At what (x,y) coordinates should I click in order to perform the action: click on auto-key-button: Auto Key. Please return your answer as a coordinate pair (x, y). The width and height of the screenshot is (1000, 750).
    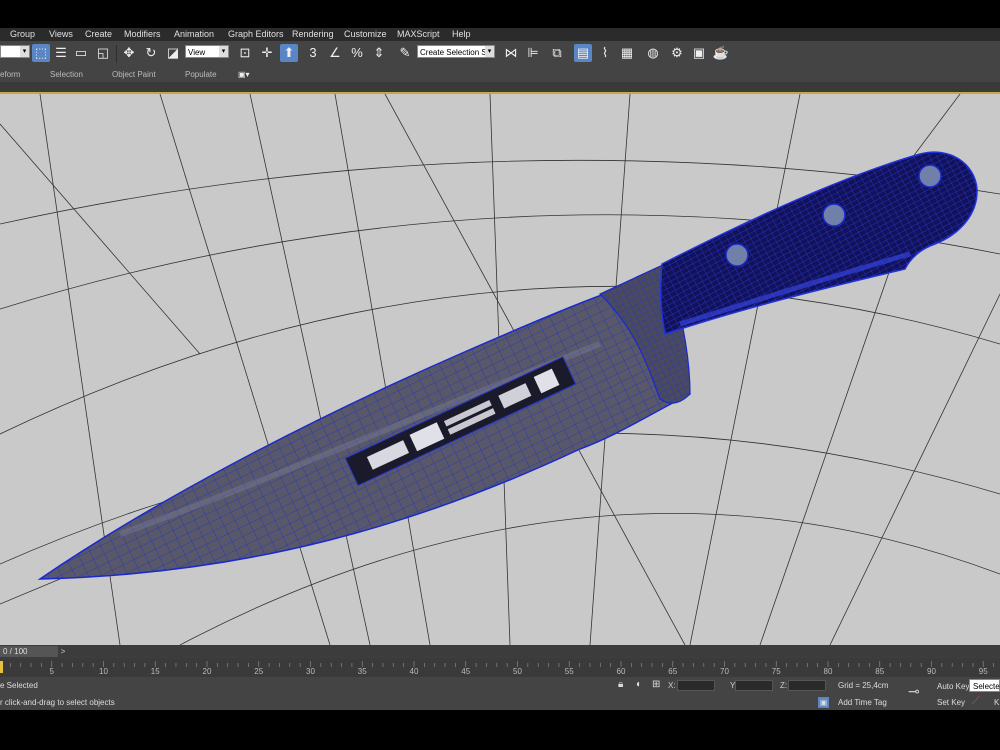
    Looking at the image, I should click on (953, 686).